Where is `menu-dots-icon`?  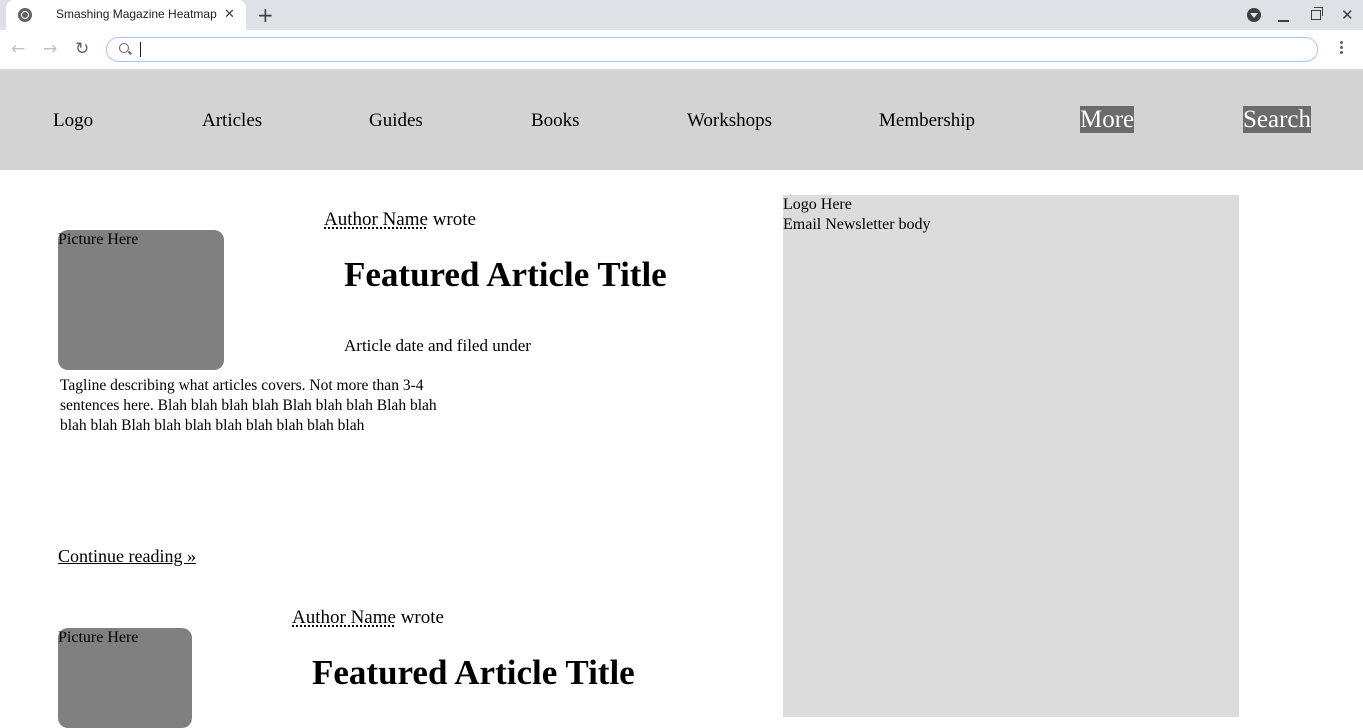 menu-dots-icon is located at coordinates (1342, 48).